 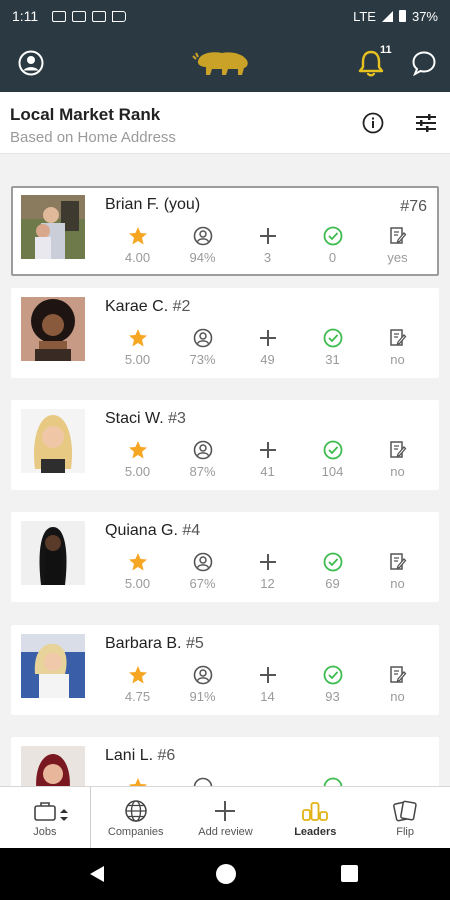 I want to click on rating-stat: 5.00, so click(x=137, y=346).